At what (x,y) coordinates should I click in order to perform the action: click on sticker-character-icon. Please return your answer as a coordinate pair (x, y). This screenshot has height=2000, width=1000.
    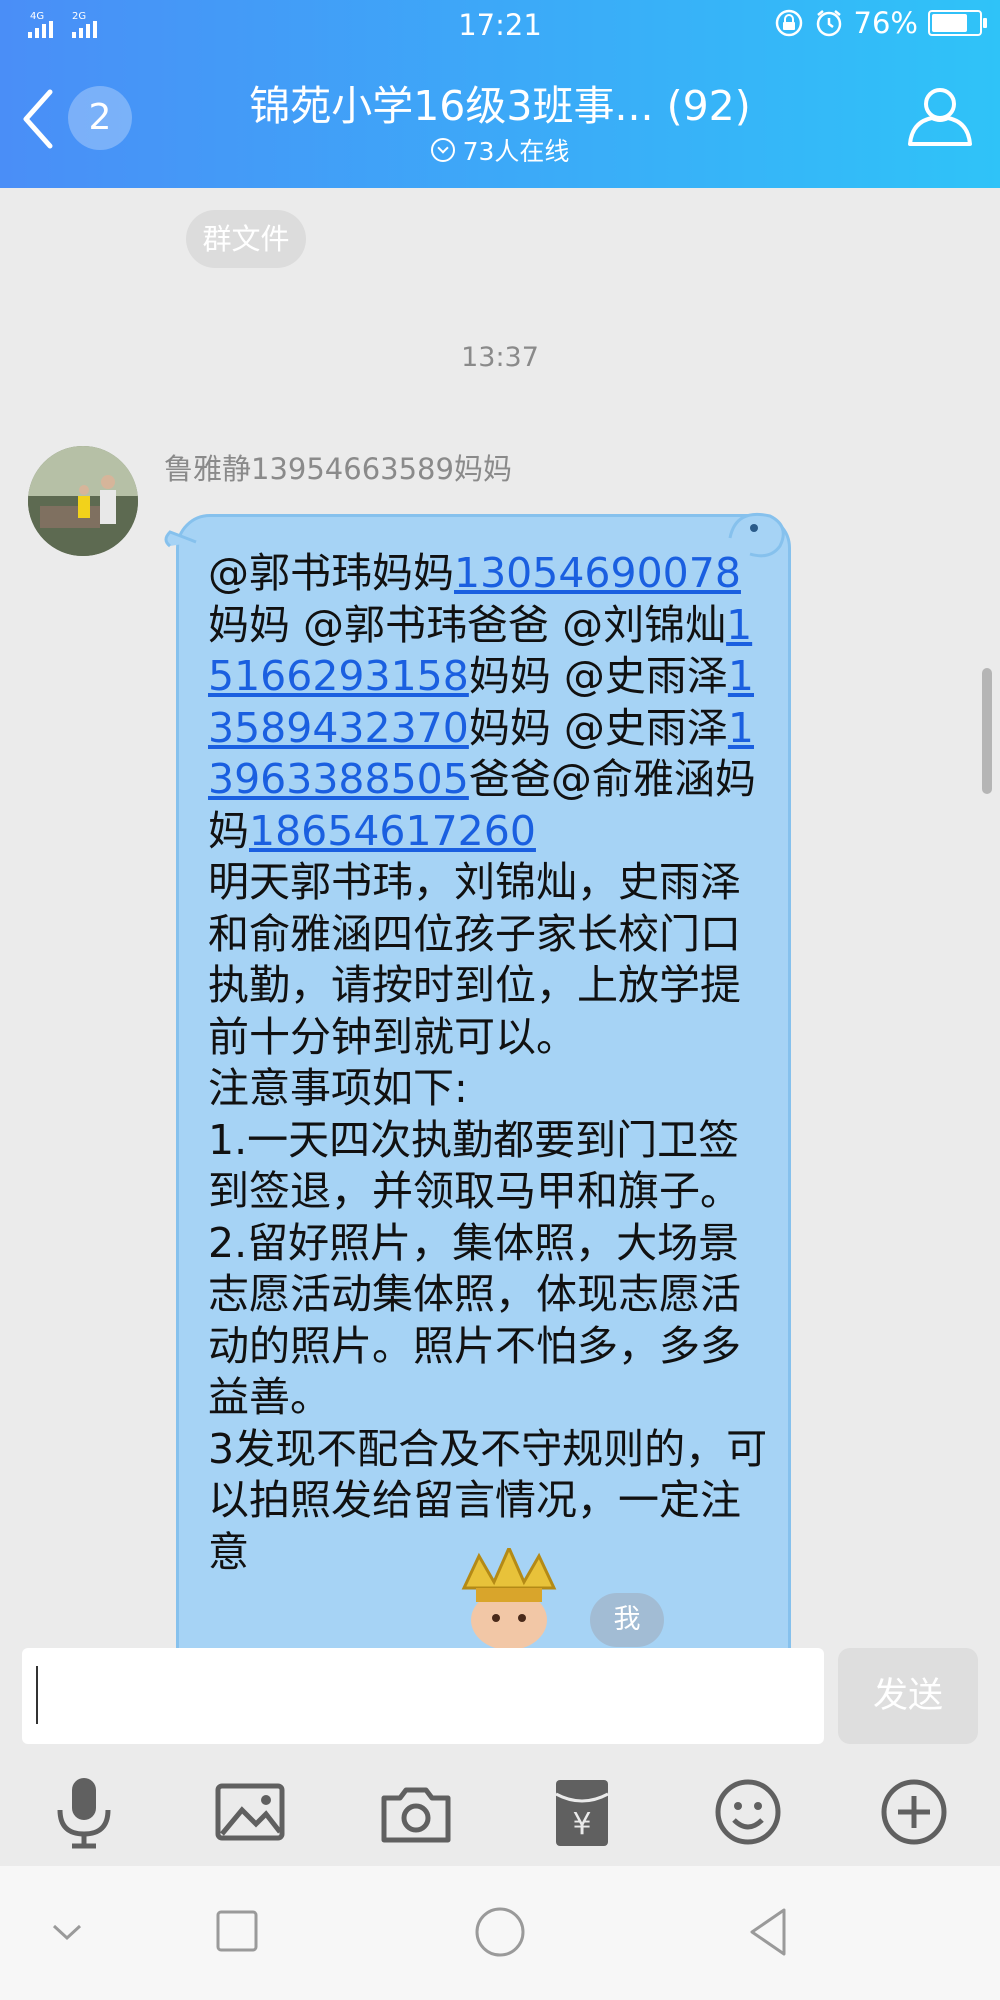
    Looking at the image, I should click on (509, 1598).